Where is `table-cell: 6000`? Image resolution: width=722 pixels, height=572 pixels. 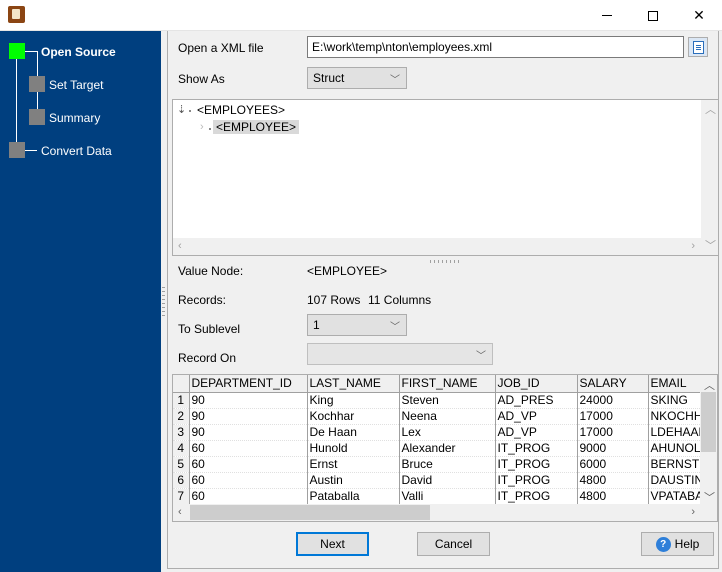 table-cell: 6000 is located at coordinates (613, 464).